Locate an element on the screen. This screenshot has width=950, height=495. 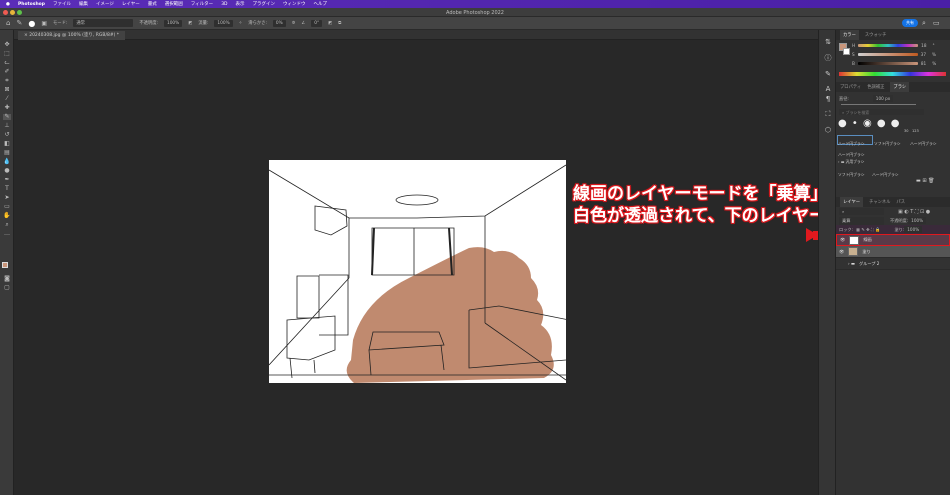
share-button: 共有 is located at coordinates (910, 23).